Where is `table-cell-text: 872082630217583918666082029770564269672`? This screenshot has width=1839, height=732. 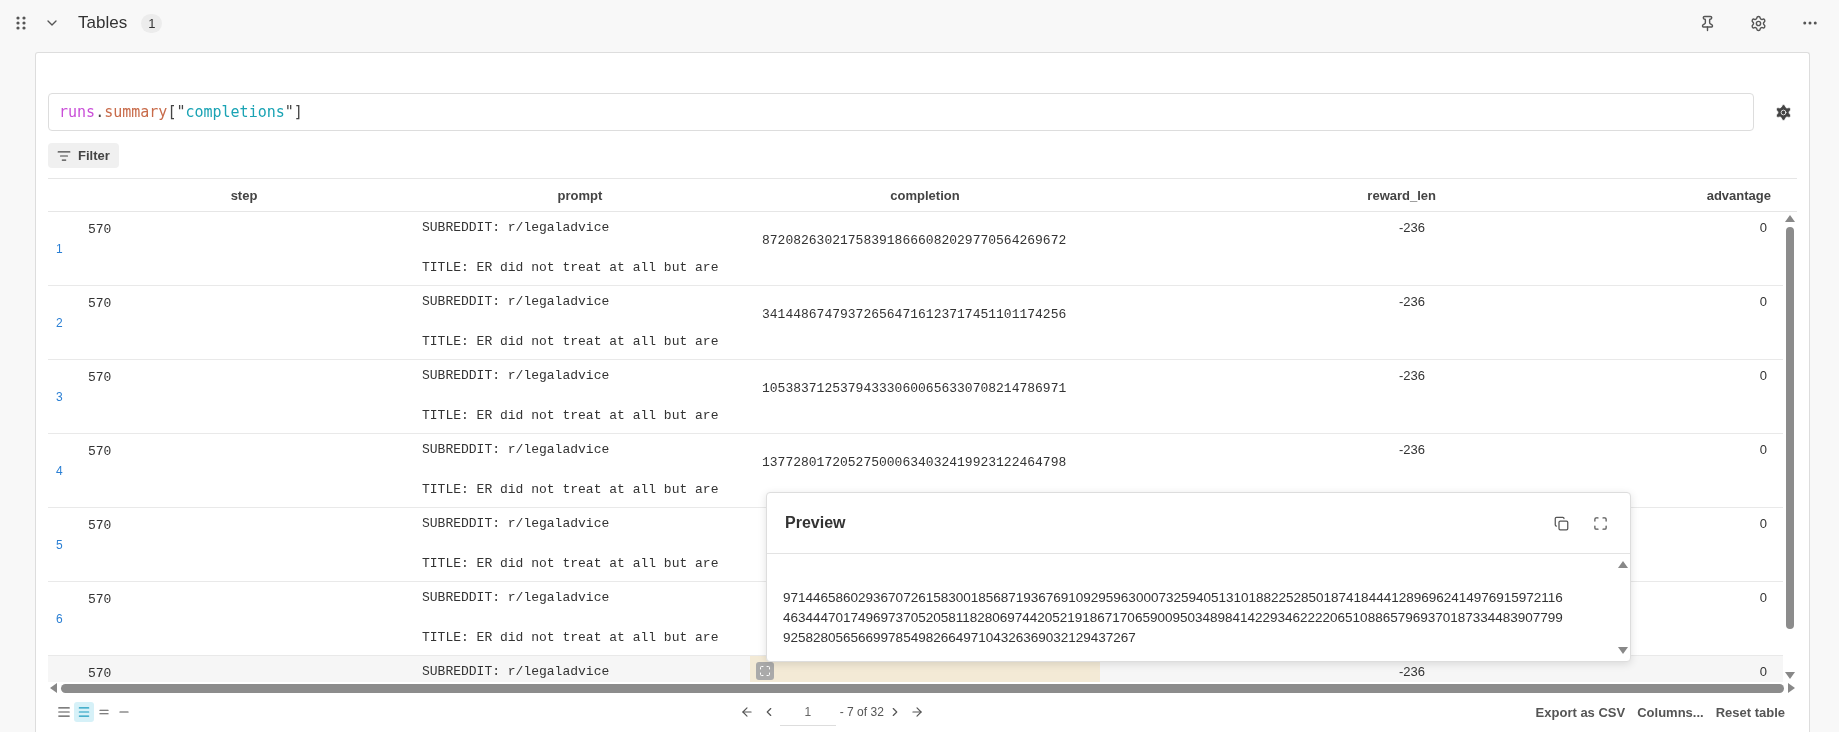 table-cell-text: 872082630217583918666082029770564269672 is located at coordinates (914, 240).